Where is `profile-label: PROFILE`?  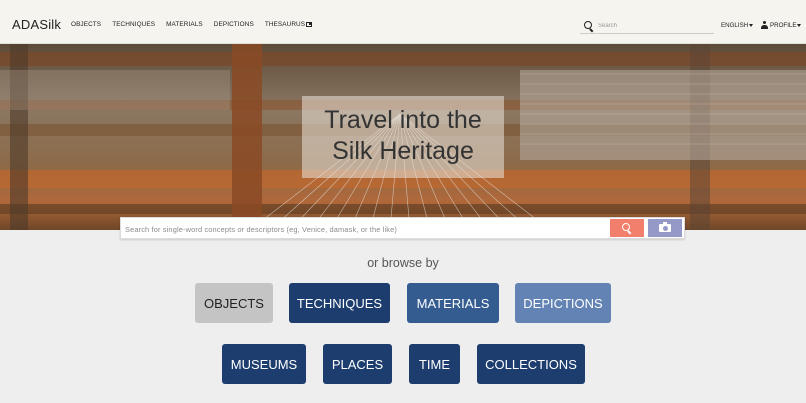
profile-label: PROFILE is located at coordinates (783, 25).